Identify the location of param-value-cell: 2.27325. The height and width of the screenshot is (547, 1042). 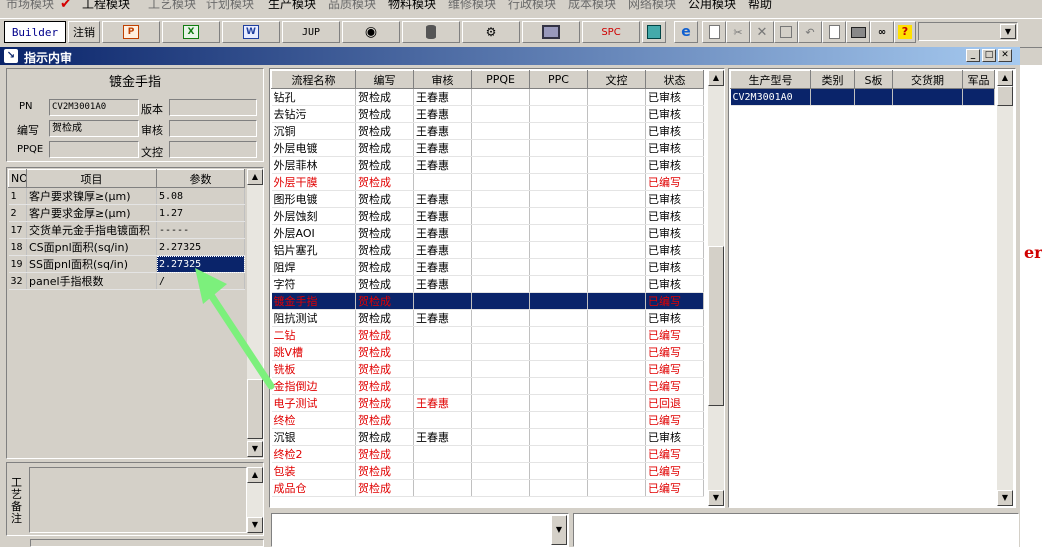
(200, 247).